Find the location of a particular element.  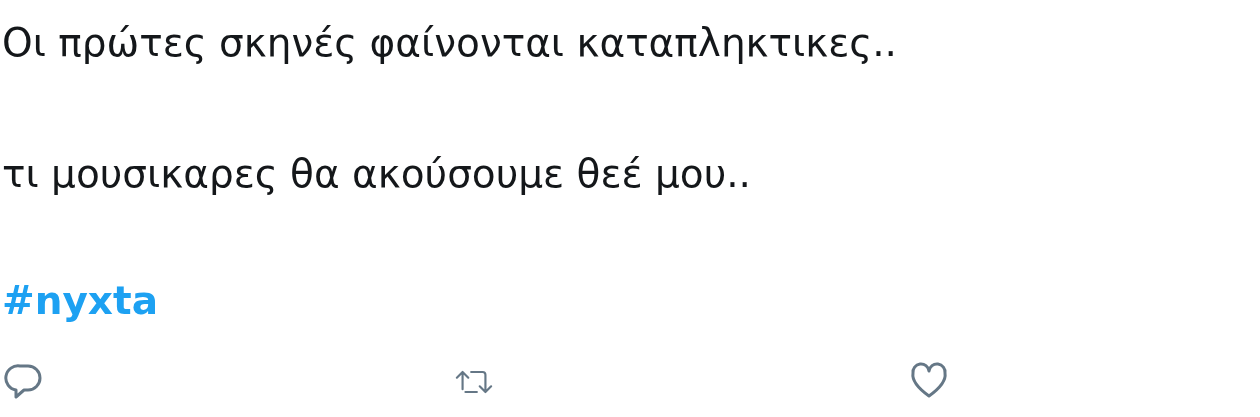

hashtag-link: #nyxta is located at coordinates (80, 301).